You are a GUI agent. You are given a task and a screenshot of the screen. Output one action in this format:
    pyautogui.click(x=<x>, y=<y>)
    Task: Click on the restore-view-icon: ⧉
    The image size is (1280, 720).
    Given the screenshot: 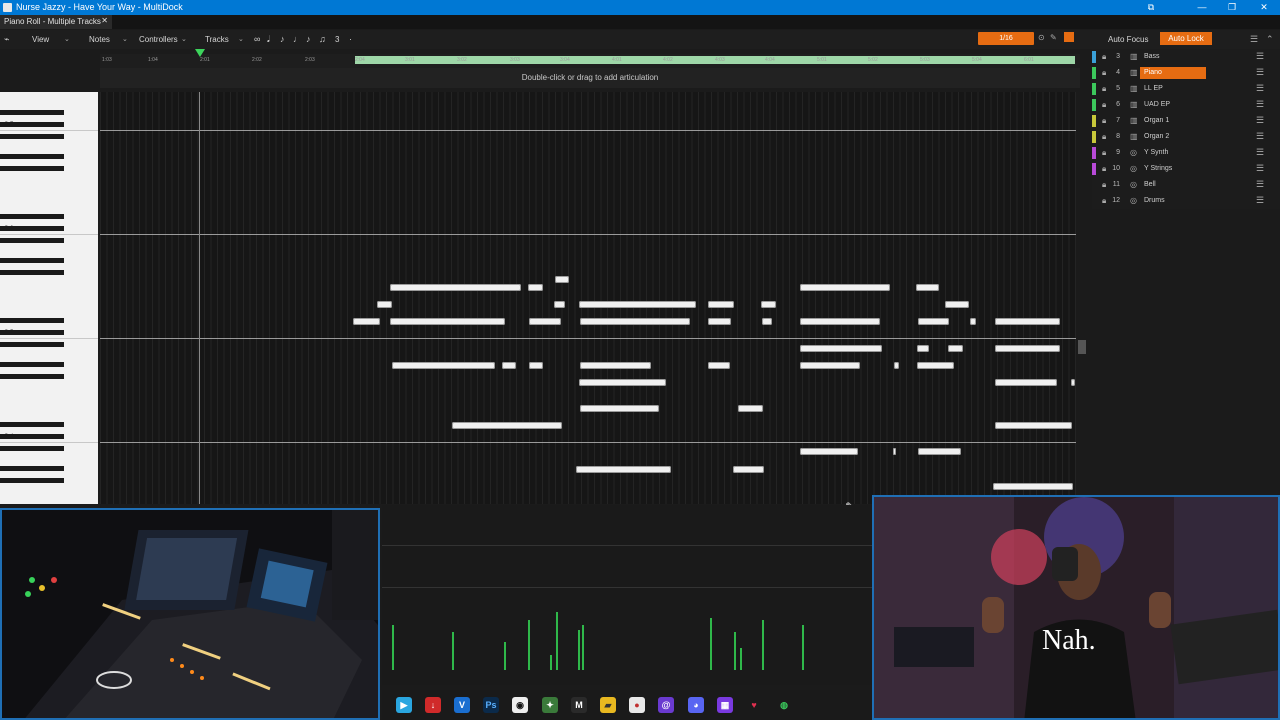 What is the action you would take?
    pyautogui.click(x=1151, y=7)
    